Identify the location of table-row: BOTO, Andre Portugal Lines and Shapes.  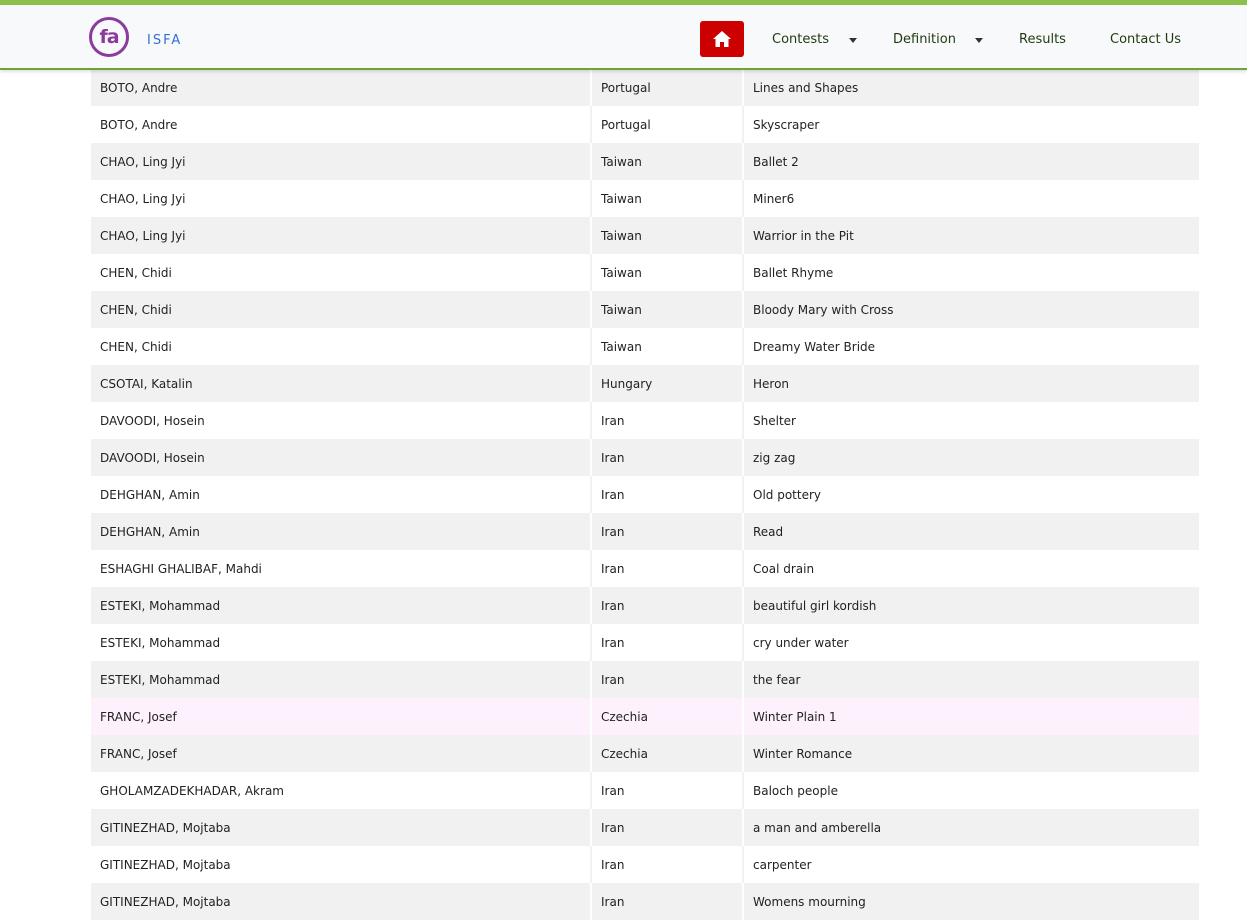
(645, 87).